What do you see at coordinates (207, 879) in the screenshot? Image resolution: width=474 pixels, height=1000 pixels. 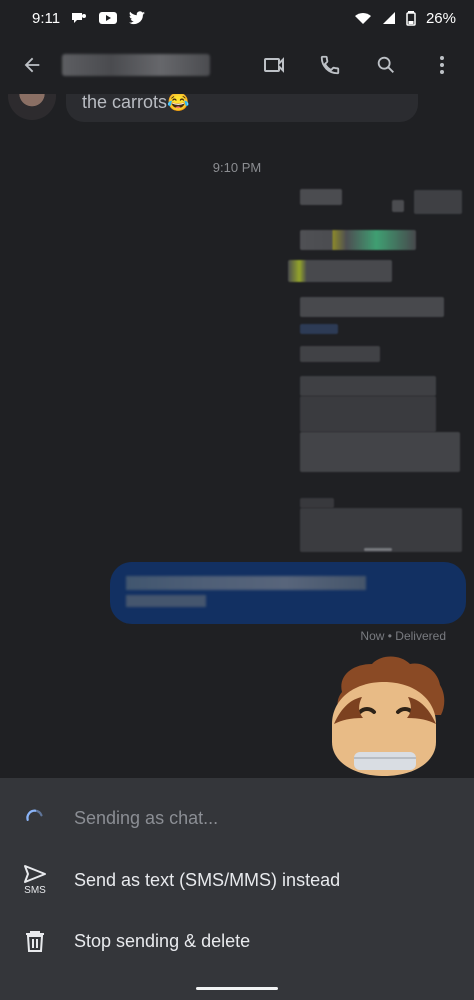 I see `send-as-text-label: Send as text (SMS/MMS) instead` at bounding box center [207, 879].